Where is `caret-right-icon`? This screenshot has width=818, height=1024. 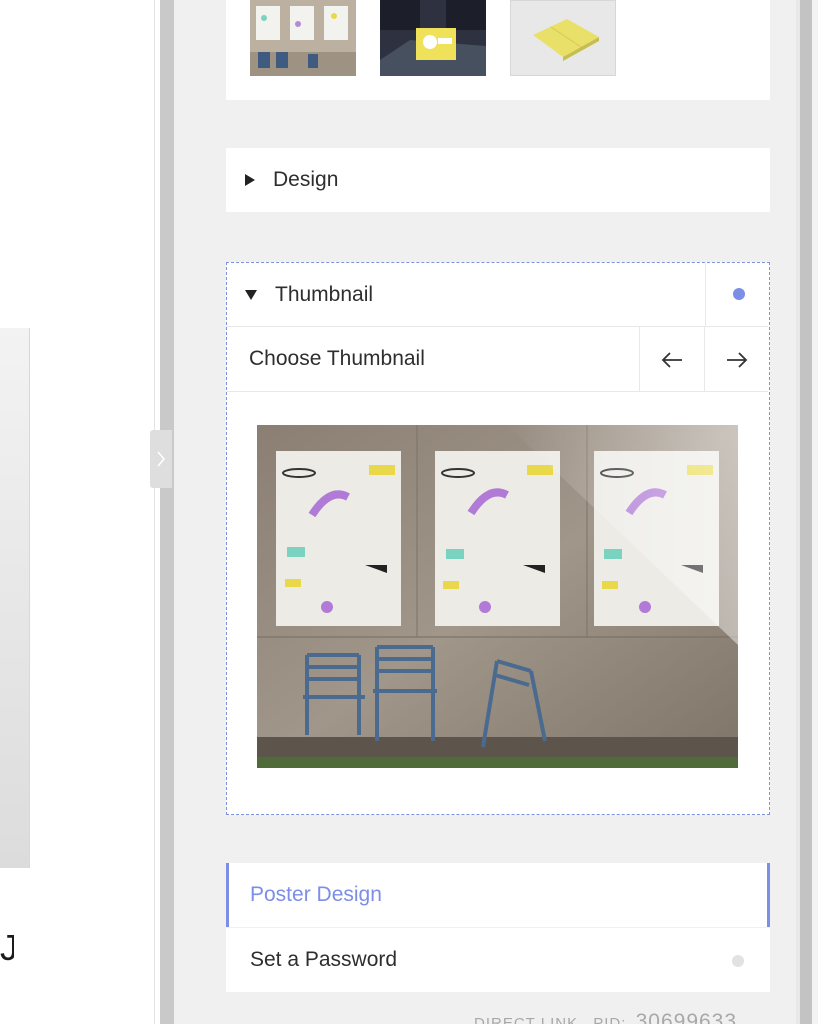 caret-right-icon is located at coordinates (250, 180).